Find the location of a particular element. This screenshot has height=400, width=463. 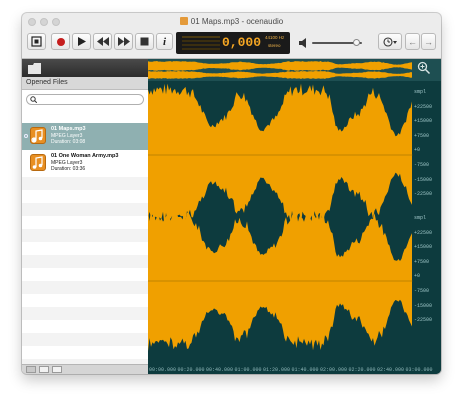

timeline-label: 00:00.000 is located at coordinates (163, 370).